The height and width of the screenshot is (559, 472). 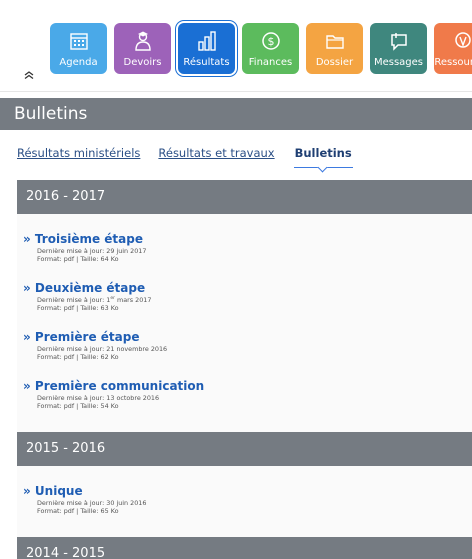 I want to click on format-line: Format: pdf | Taille: 62 Ko, so click(x=78, y=357).